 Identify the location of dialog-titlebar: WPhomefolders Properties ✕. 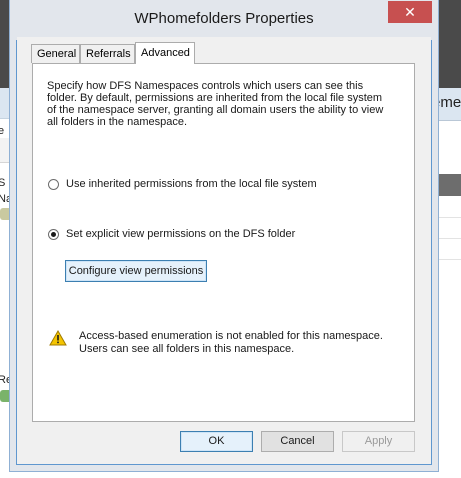
(224, 19).